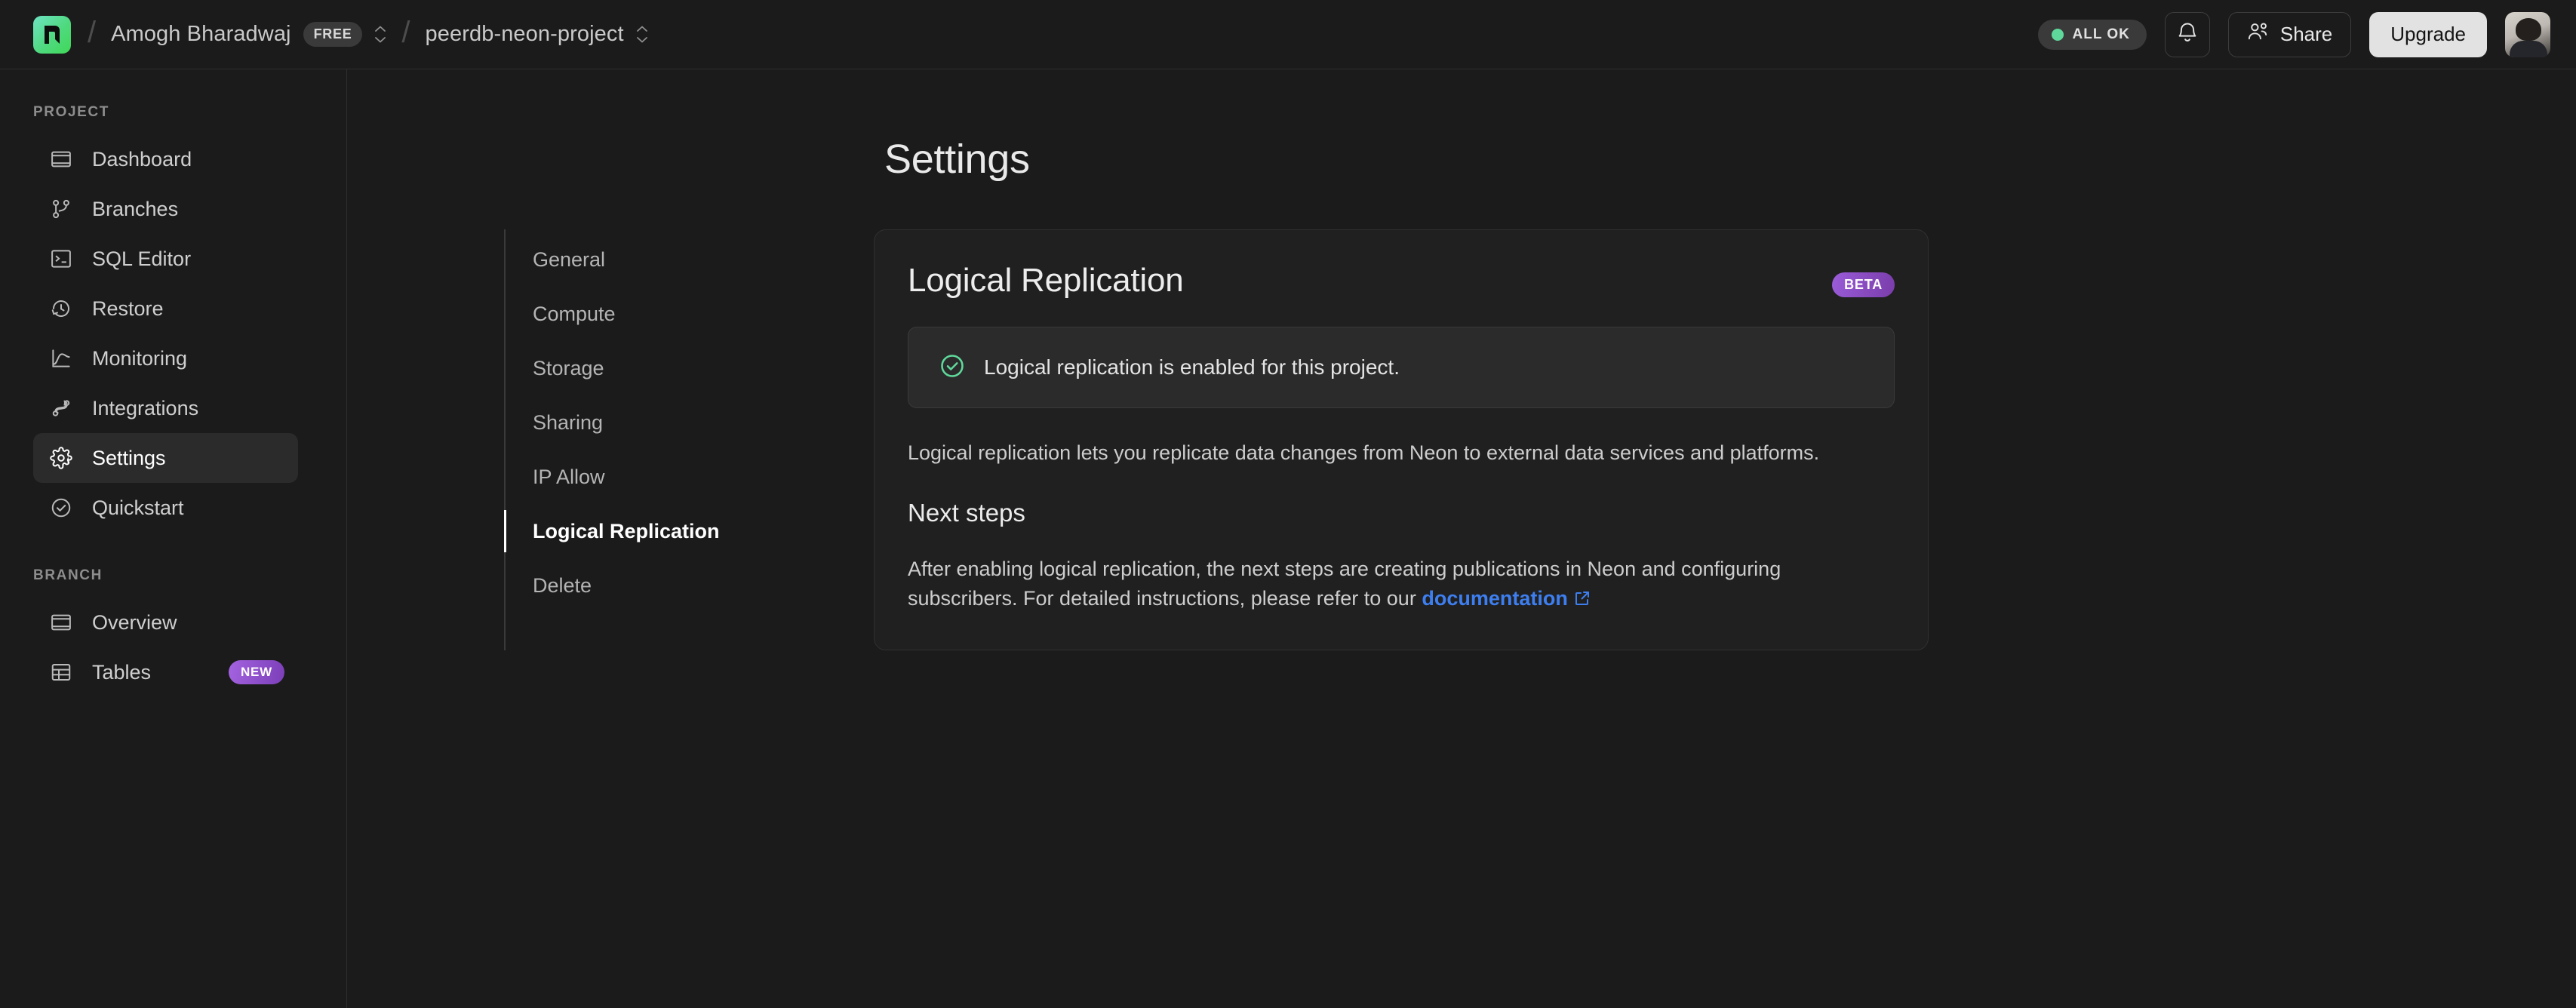 This screenshot has width=2576, height=1008. What do you see at coordinates (1863, 284) in the screenshot?
I see `beta-badge: BETA` at bounding box center [1863, 284].